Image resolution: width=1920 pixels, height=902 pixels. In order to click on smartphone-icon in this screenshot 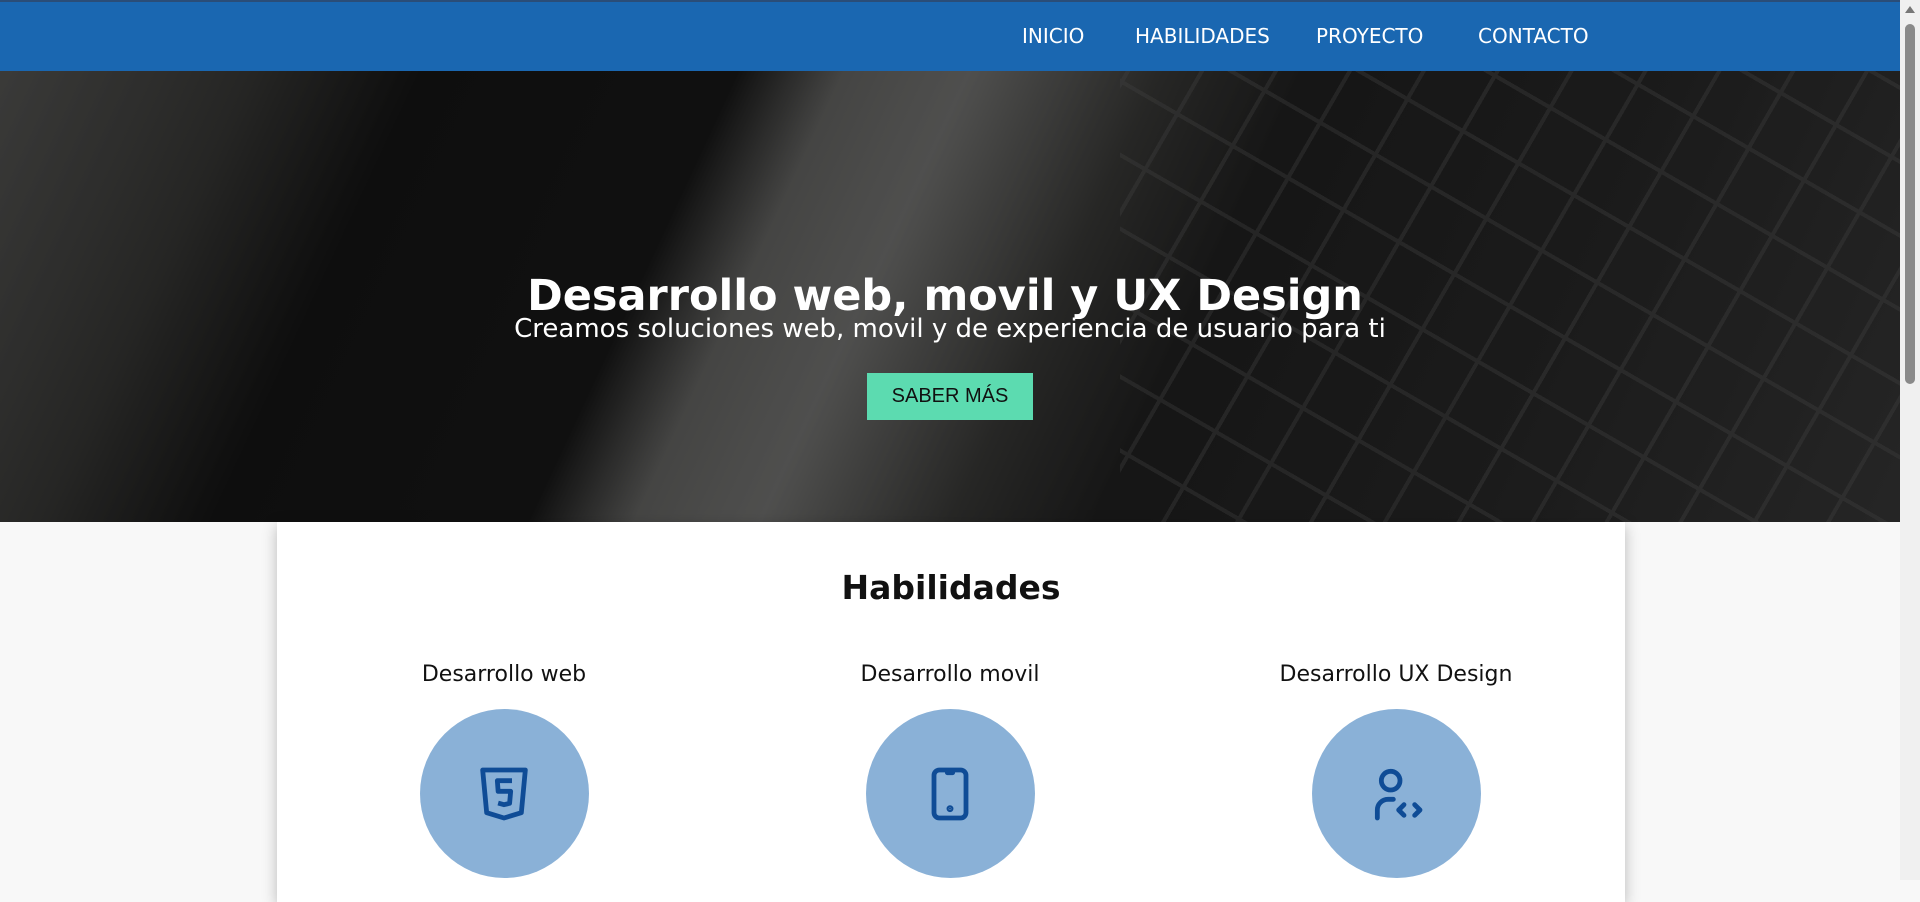, I will do `click(950, 793)`.